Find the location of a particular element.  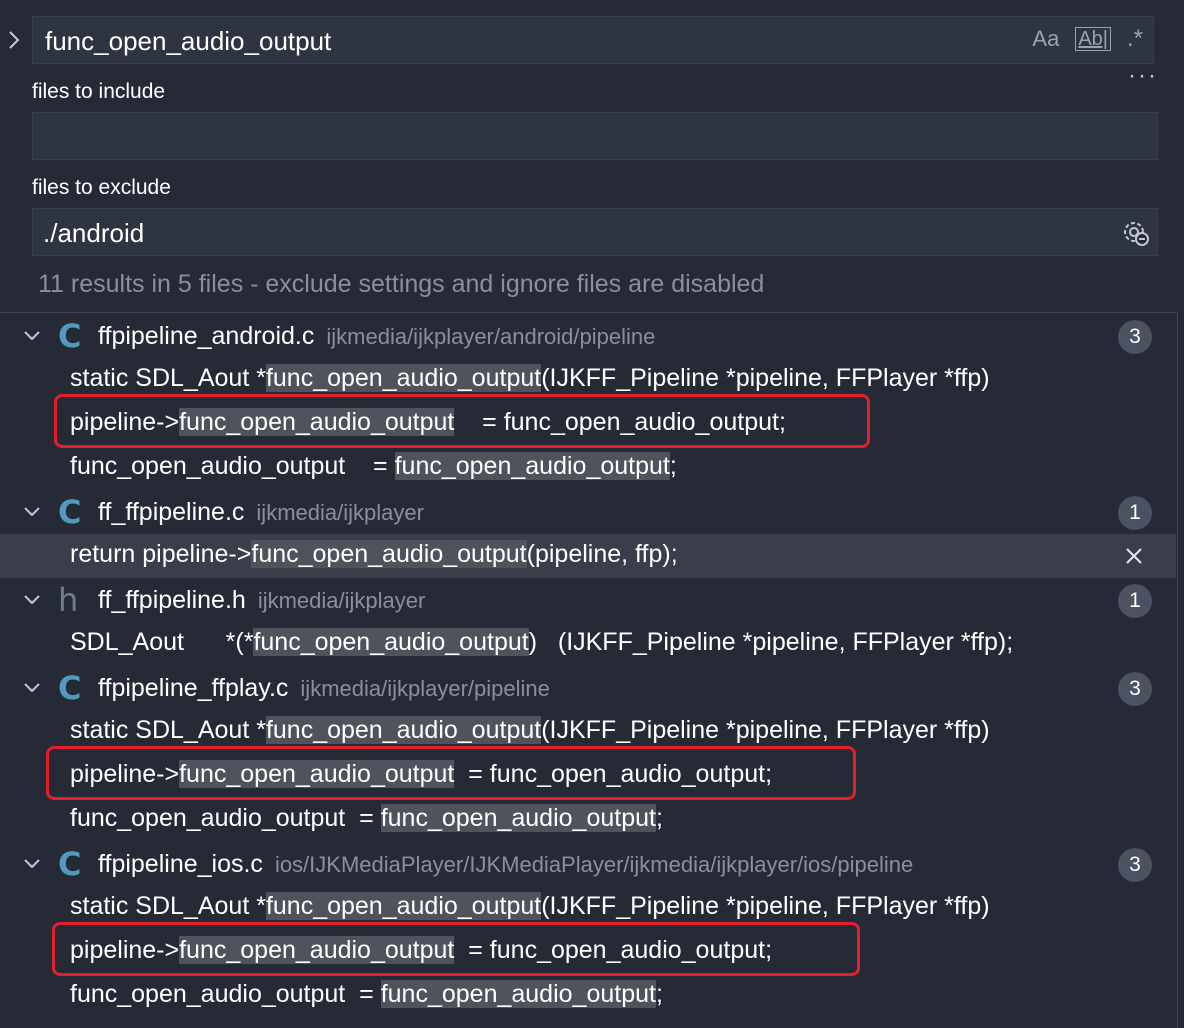

file-name: ff_ffpipeline.h ijkmedia/ijkplayer is located at coordinates (262, 600).